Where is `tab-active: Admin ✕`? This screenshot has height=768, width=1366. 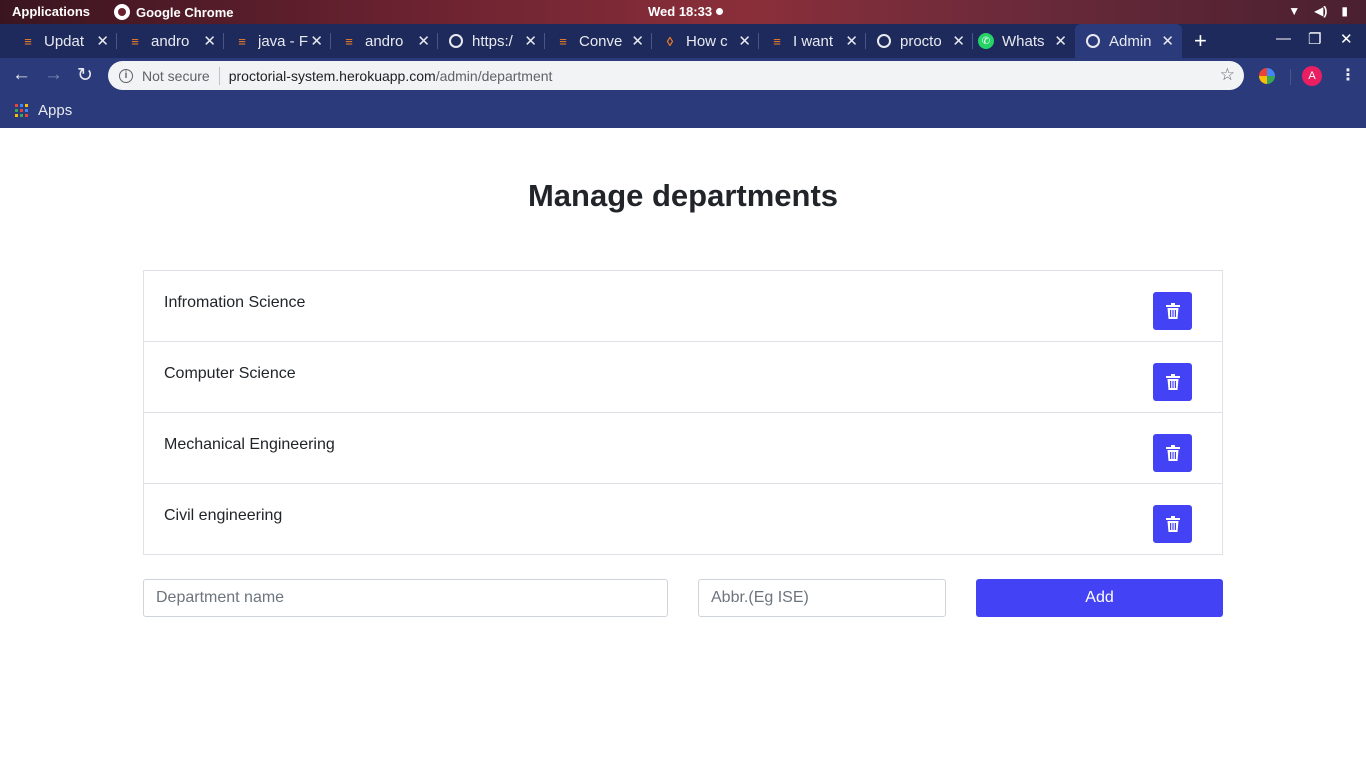
tab-active: Admin ✕ is located at coordinates (1128, 41).